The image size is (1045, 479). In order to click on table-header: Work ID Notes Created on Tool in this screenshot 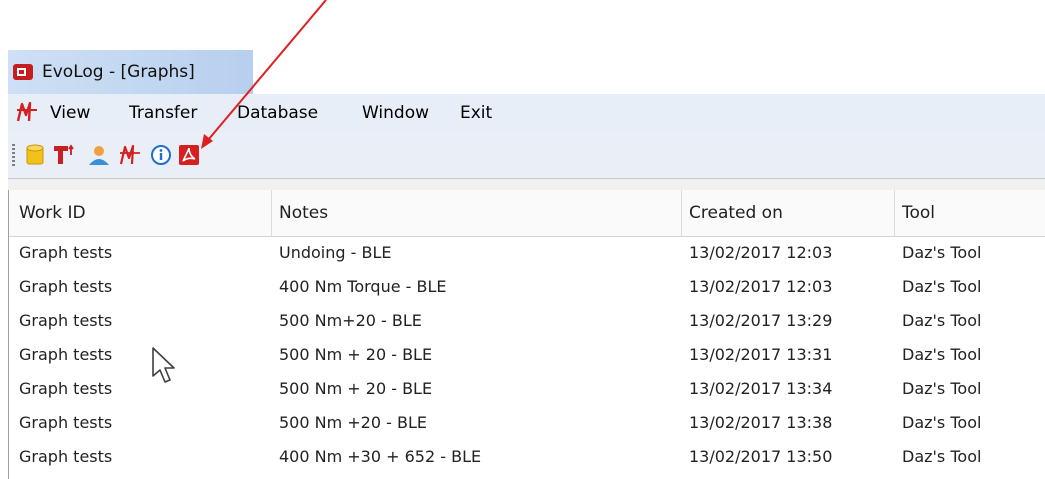, I will do `click(527, 213)`.